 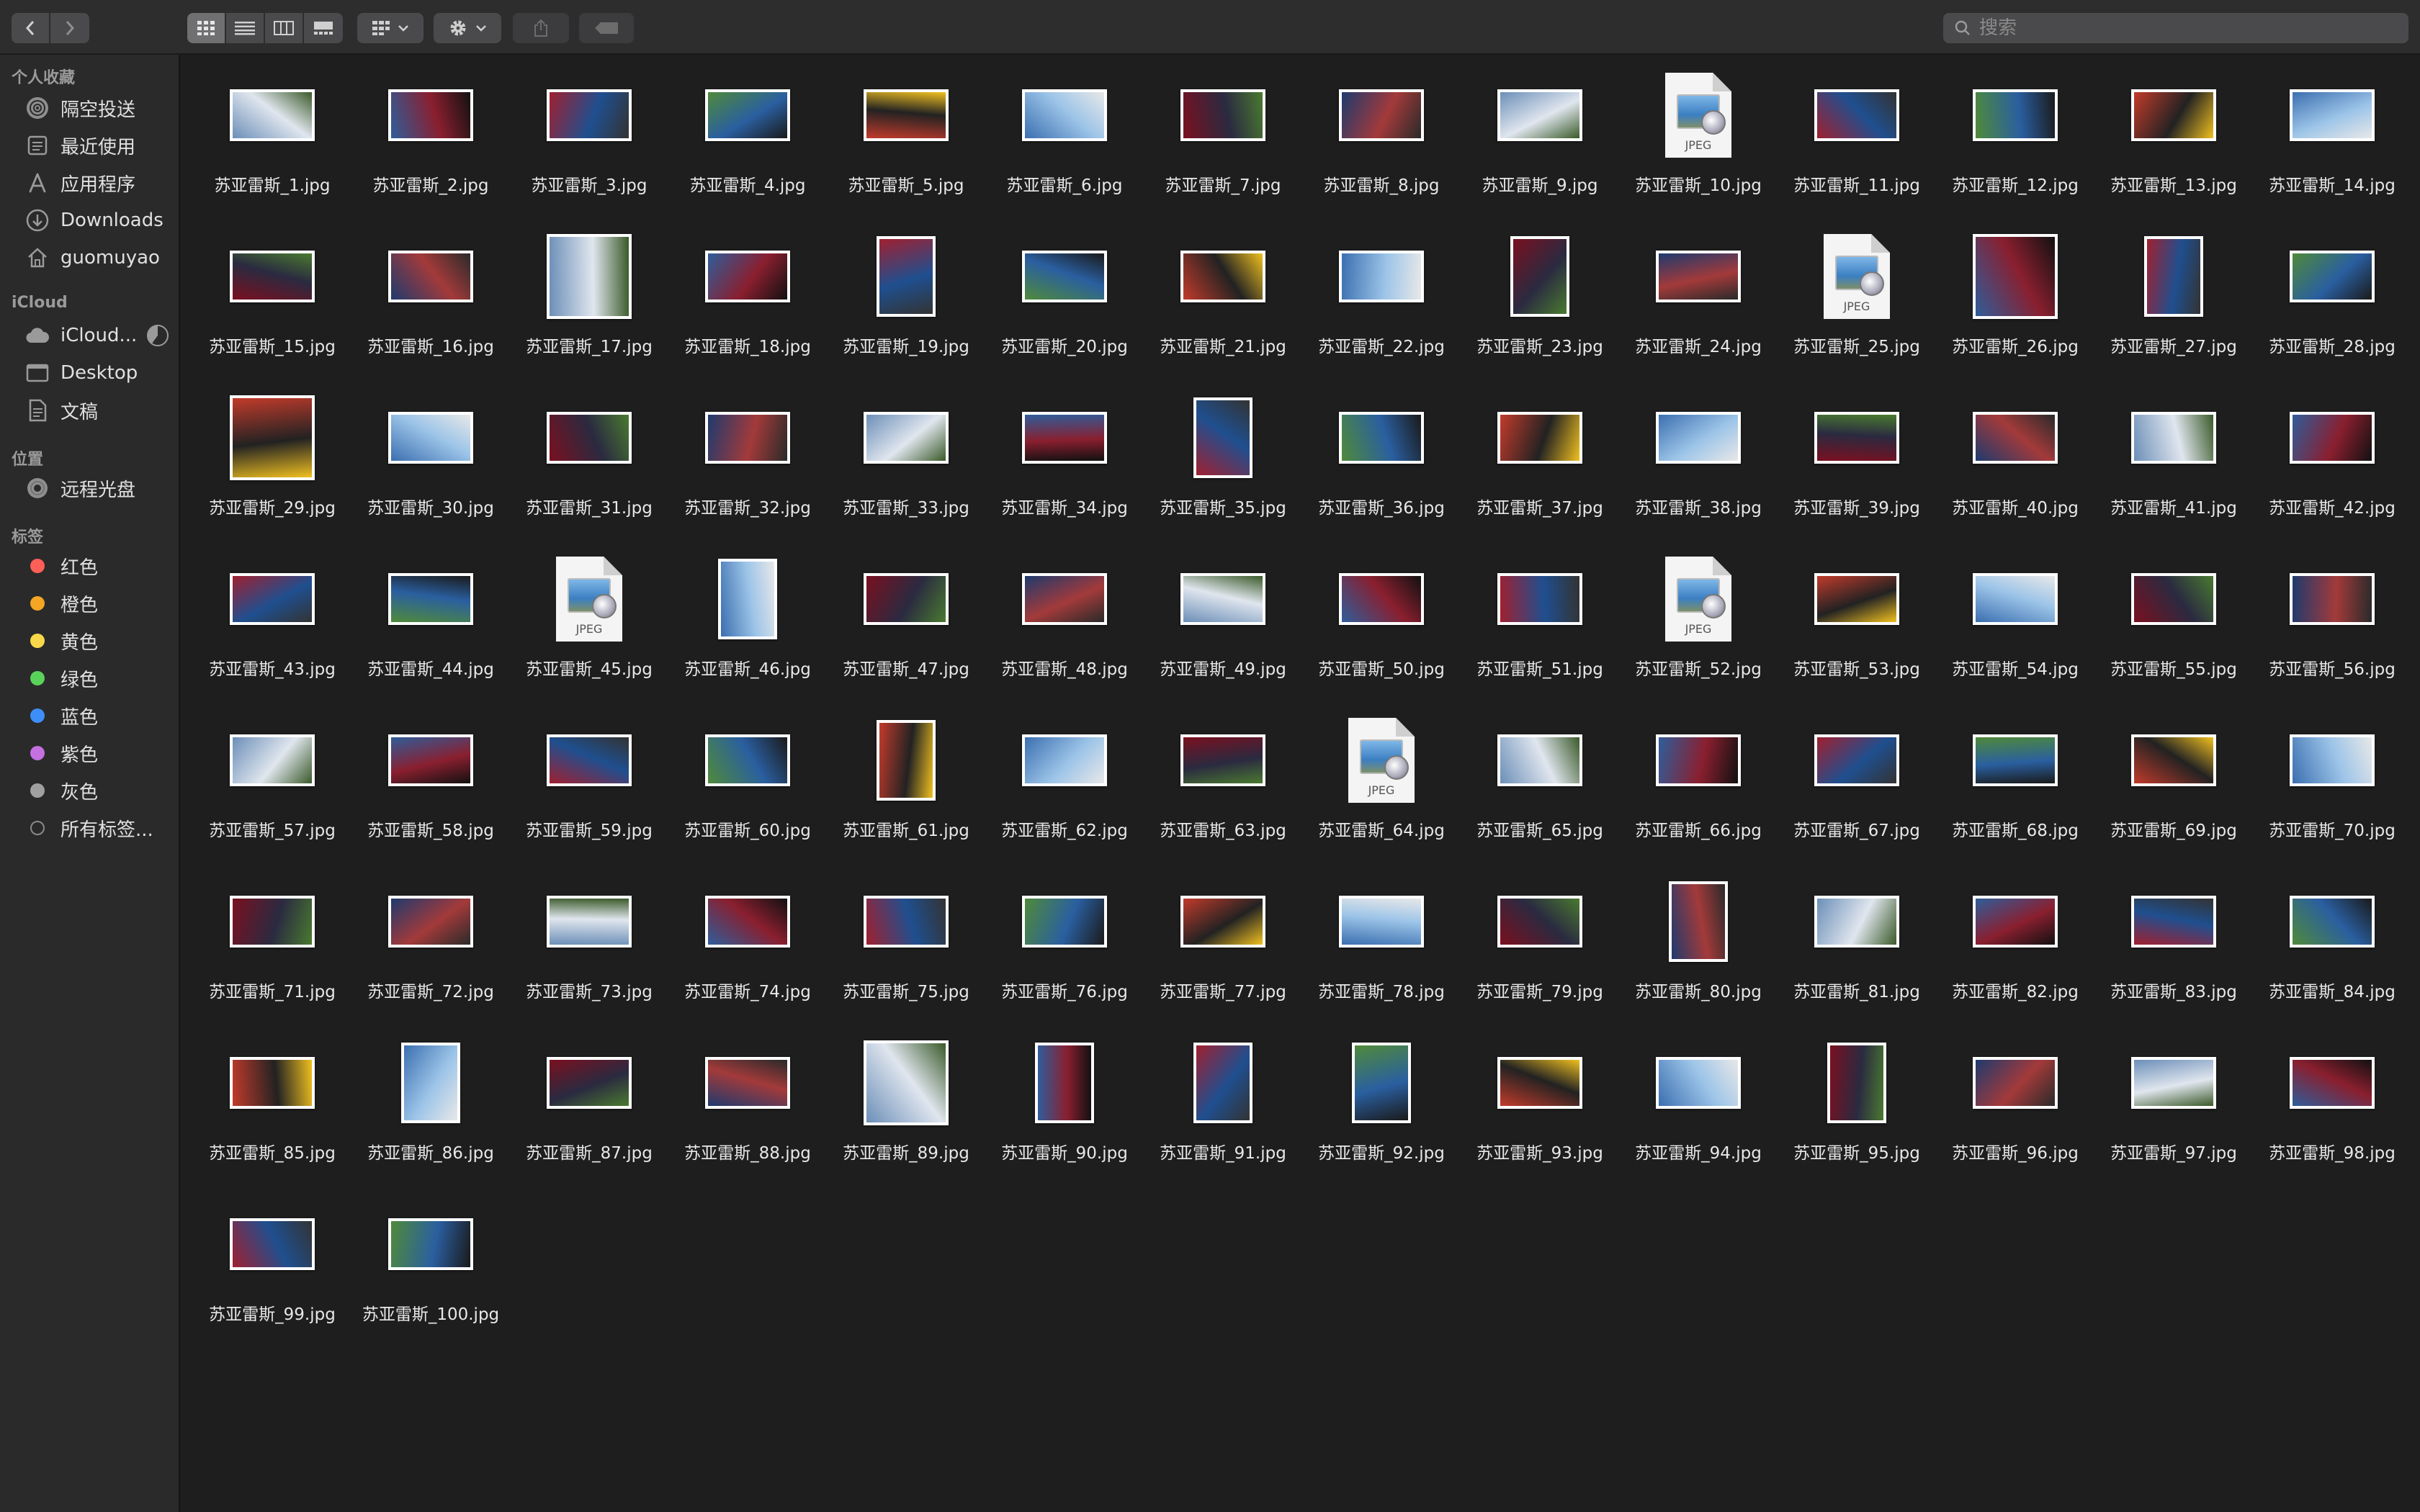 What do you see at coordinates (748, 468) in the screenshot?
I see `file-item: 苏亚雷斯_32.jpg` at bounding box center [748, 468].